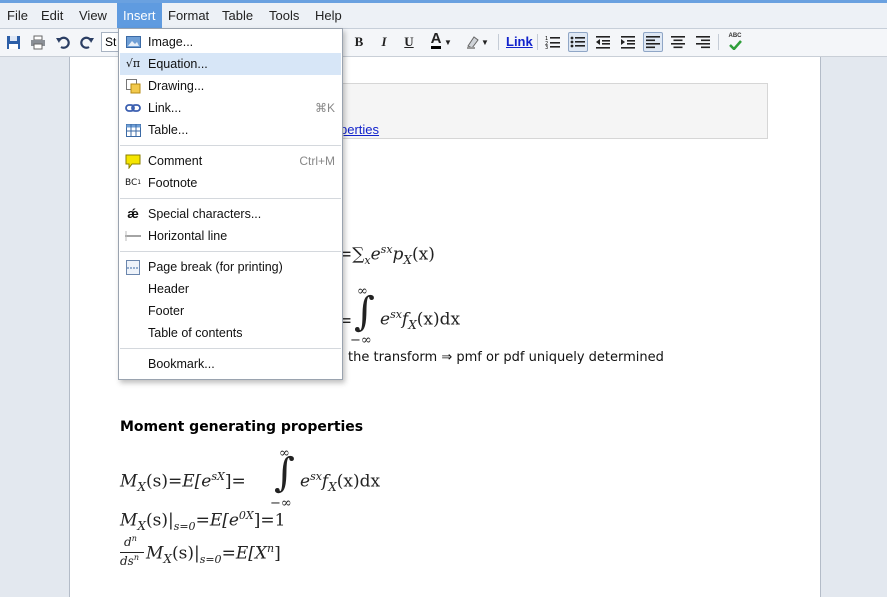  Describe the element at coordinates (230, 251) in the screenshot. I see `menu-separator` at that location.